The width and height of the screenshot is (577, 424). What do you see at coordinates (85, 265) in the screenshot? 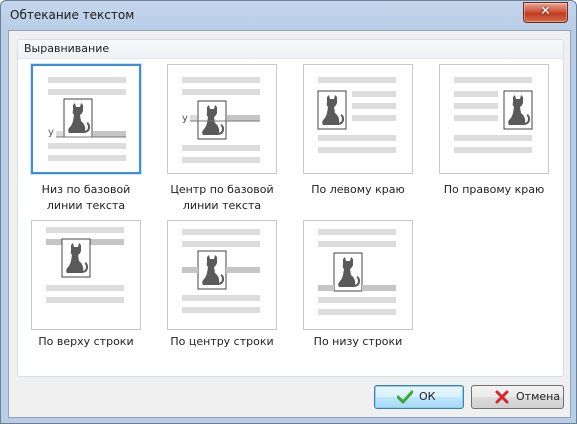
I see `preview-line-top` at bounding box center [85, 265].